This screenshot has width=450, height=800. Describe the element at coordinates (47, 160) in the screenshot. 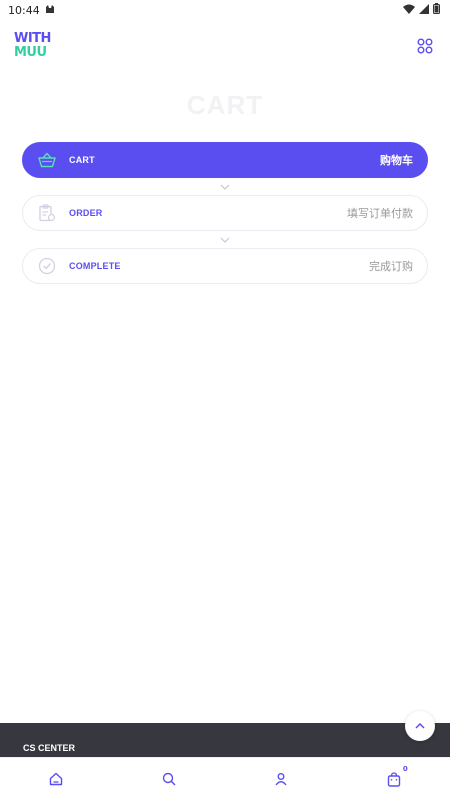

I see `basket-icon` at that location.